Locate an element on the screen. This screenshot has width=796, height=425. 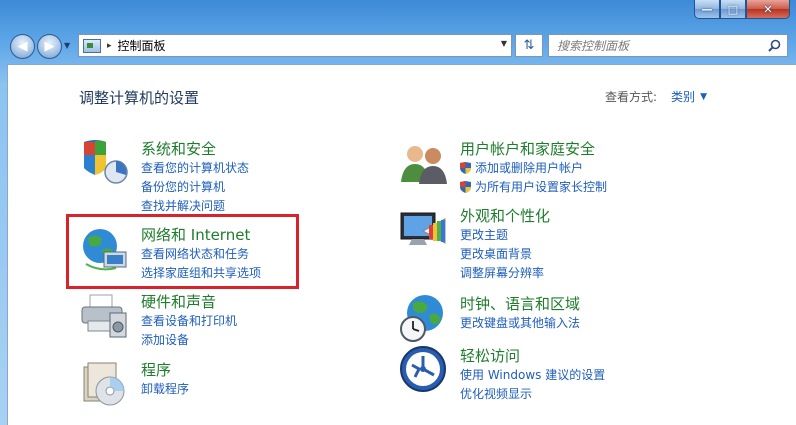
category-title: 系统和安全 is located at coordinates (178, 148).